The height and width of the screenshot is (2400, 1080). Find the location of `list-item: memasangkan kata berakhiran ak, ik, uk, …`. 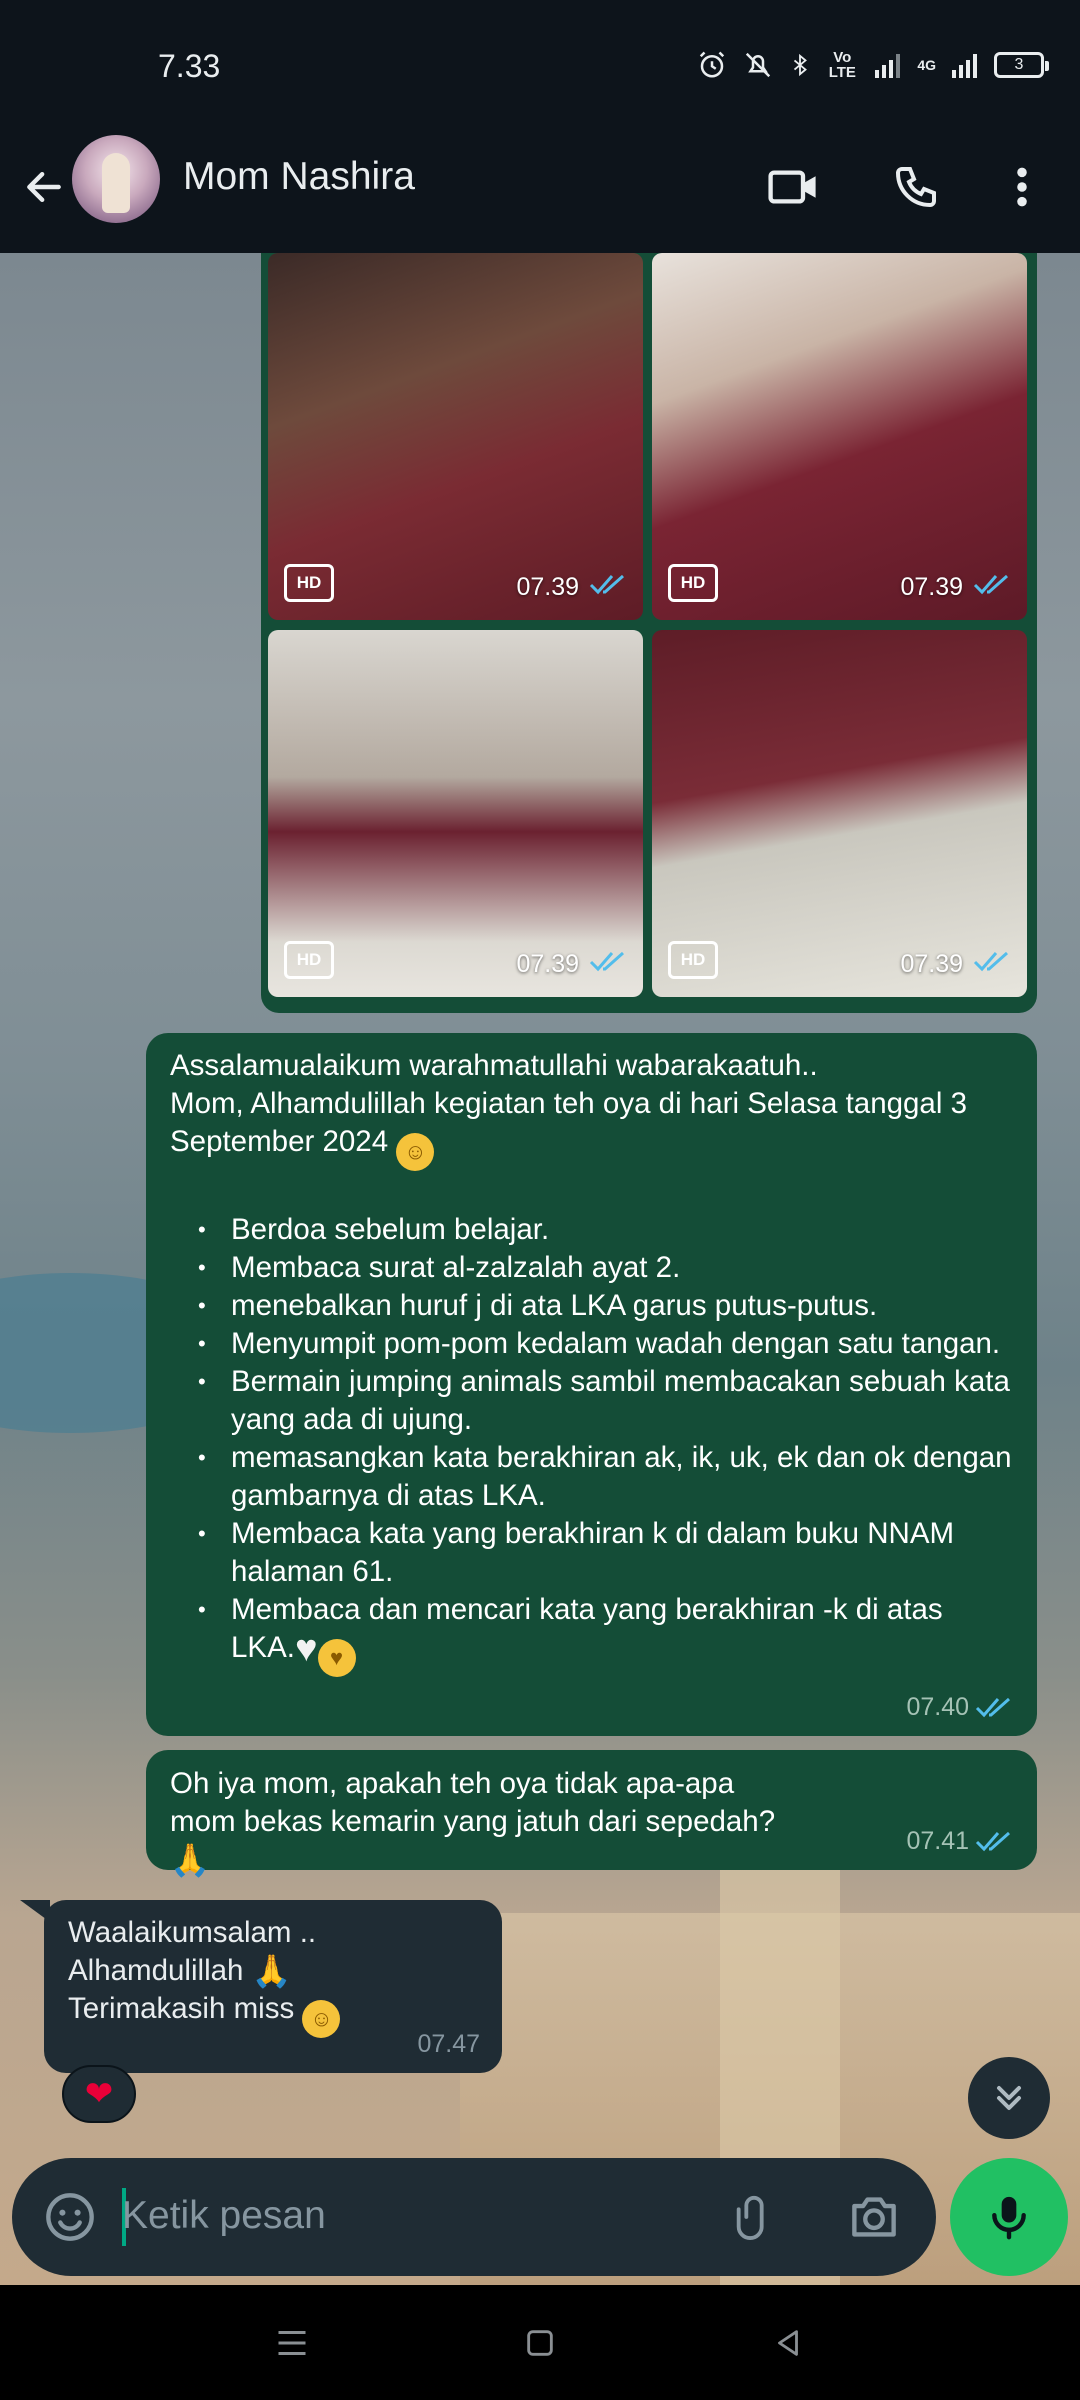

list-item: memasangkan kata berakhiran ak, ik, uk, … is located at coordinates (591, 1477).